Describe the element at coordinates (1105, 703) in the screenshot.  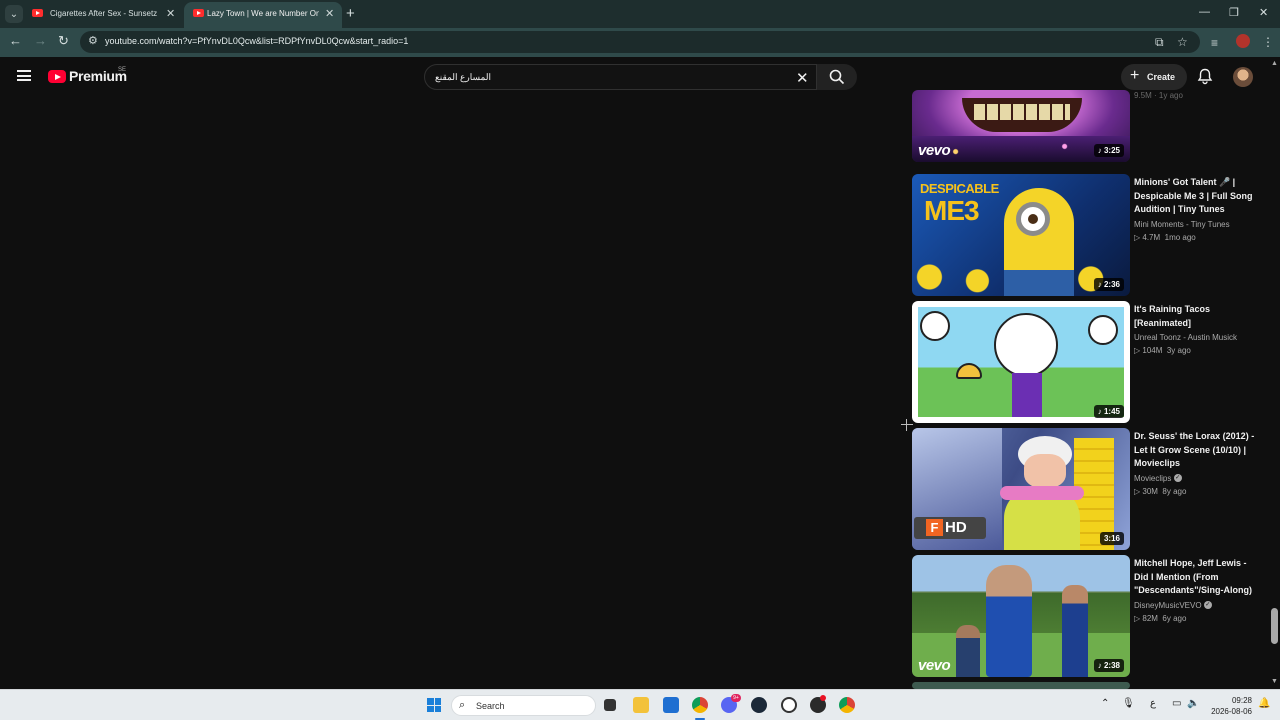
I see `tray-overflow-icon: ⌃` at that location.